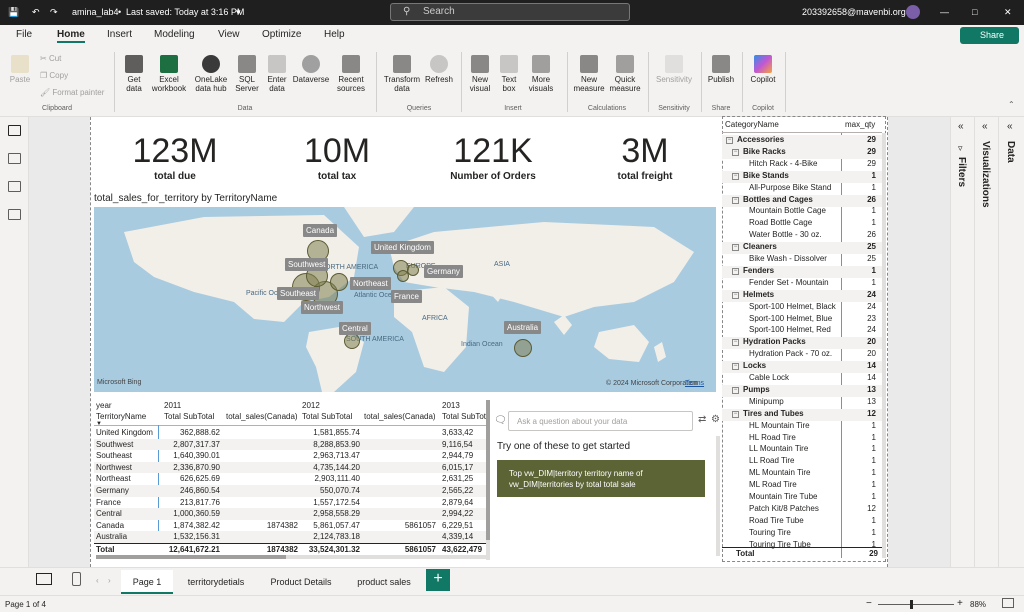 This screenshot has width=1024, height=612. I want to click on category-scrollbar, so click(884, 345).